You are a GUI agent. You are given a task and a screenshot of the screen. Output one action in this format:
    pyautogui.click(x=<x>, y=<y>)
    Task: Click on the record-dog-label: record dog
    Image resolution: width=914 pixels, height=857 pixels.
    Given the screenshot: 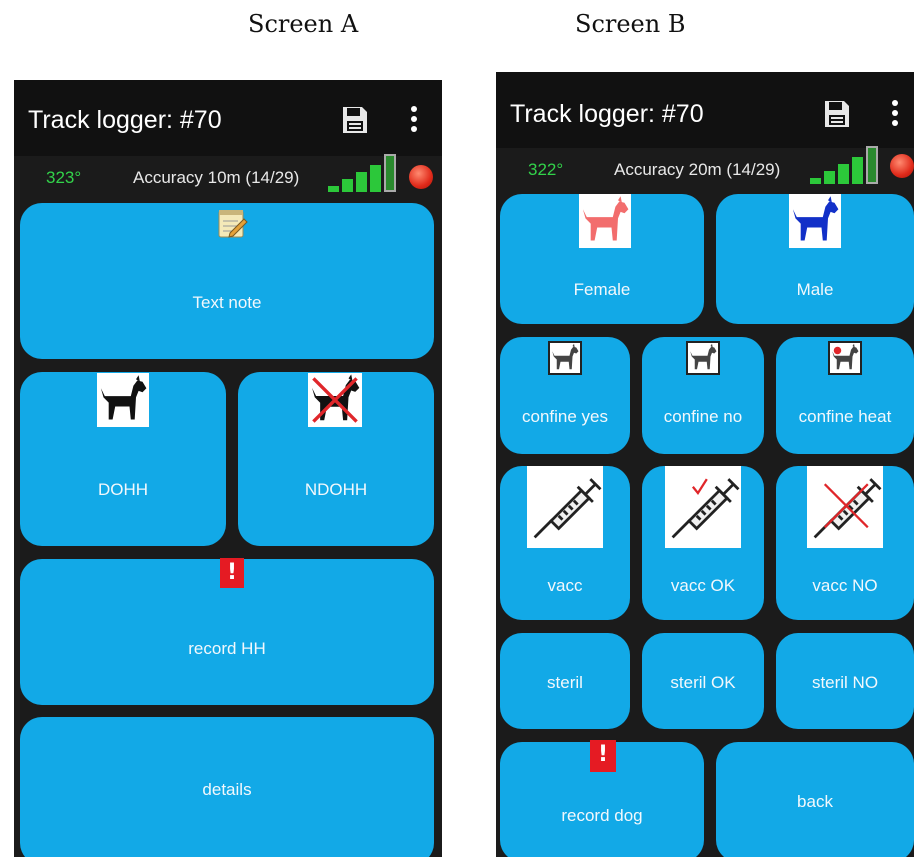 What is the action you would take?
    pyautogui.click(x=602, y=815)
    